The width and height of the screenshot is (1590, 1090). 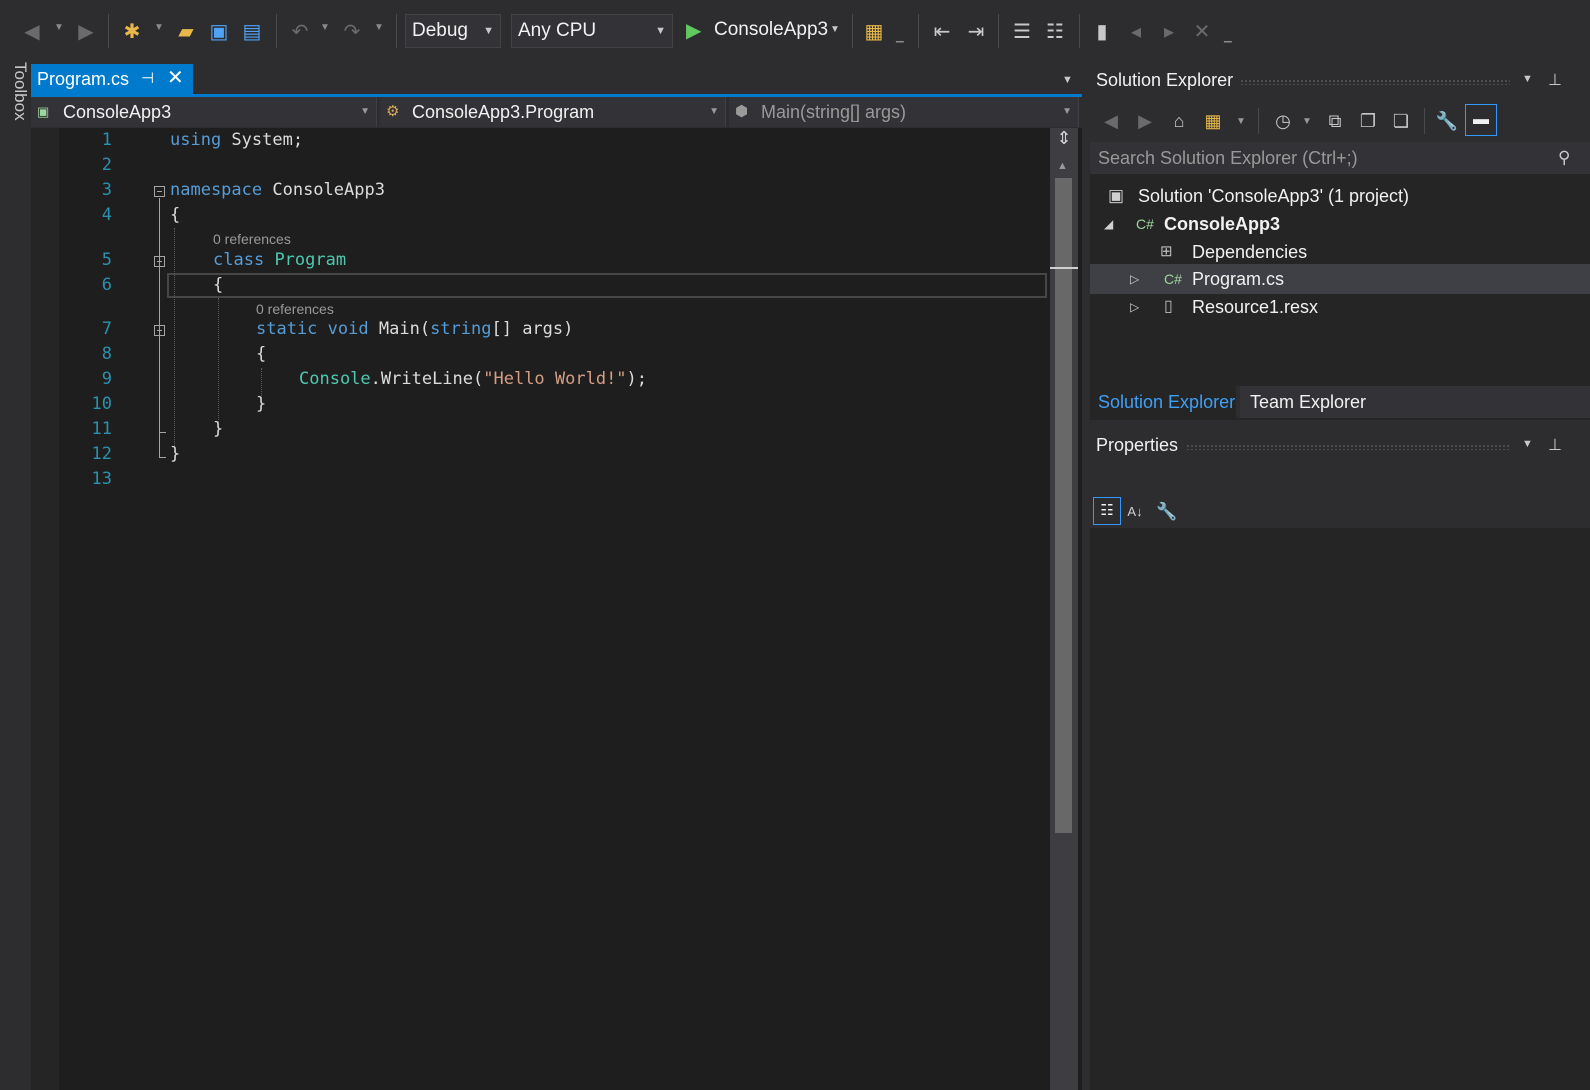 What do you see at coordinates (1401, 121) in the screenshot?
I see `show-all-files-icon: ❏` at bounding box center [1401, 121].